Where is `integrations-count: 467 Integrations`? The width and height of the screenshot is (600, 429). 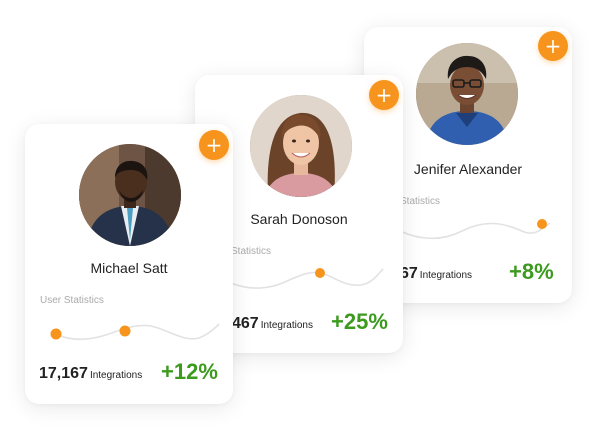 integrations-count: 467 Integrations is located at coordinates (272, 324).